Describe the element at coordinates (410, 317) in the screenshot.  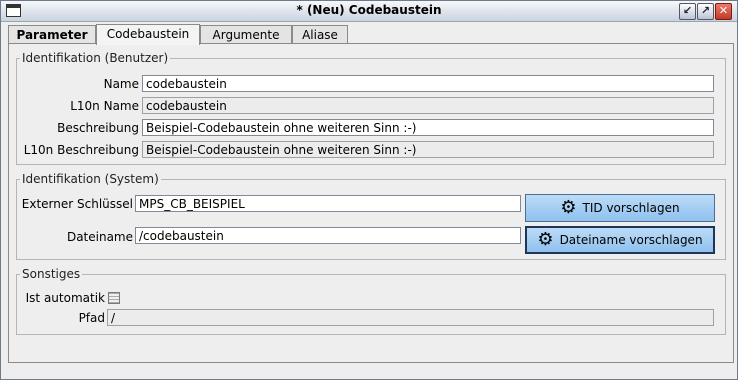
I see `path-field` at that location.